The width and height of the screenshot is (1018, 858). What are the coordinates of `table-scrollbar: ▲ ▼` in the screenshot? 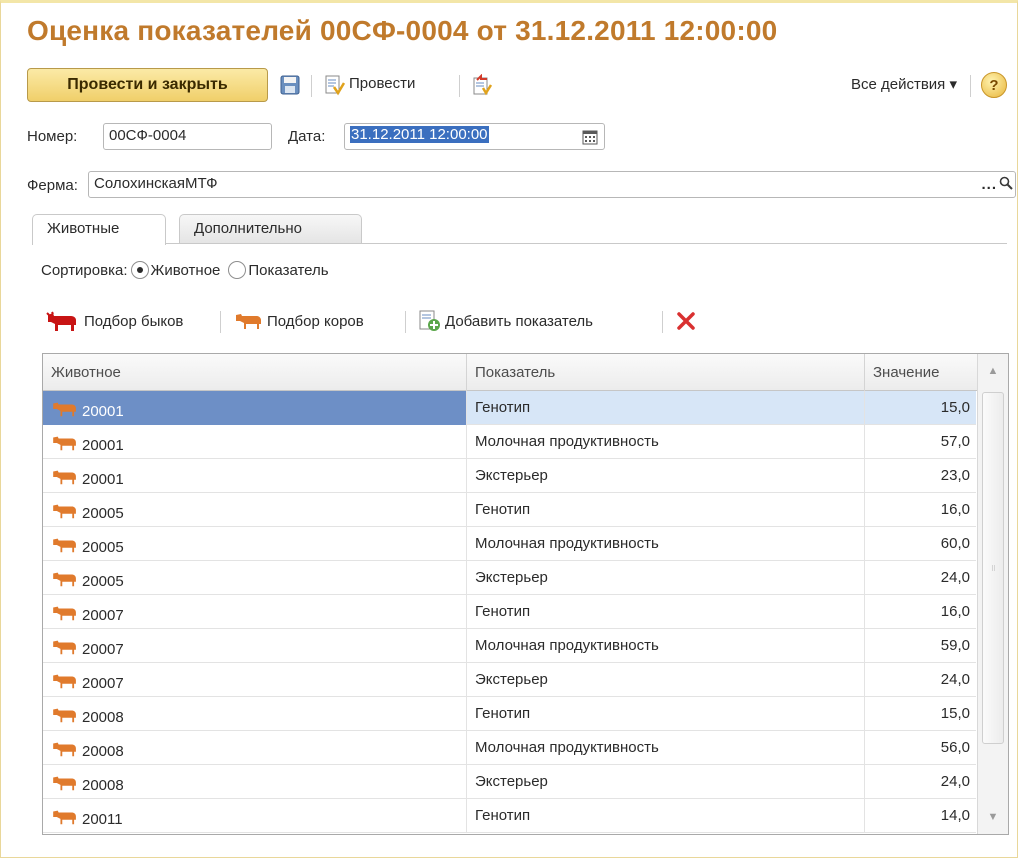 It's located at (992, 594).